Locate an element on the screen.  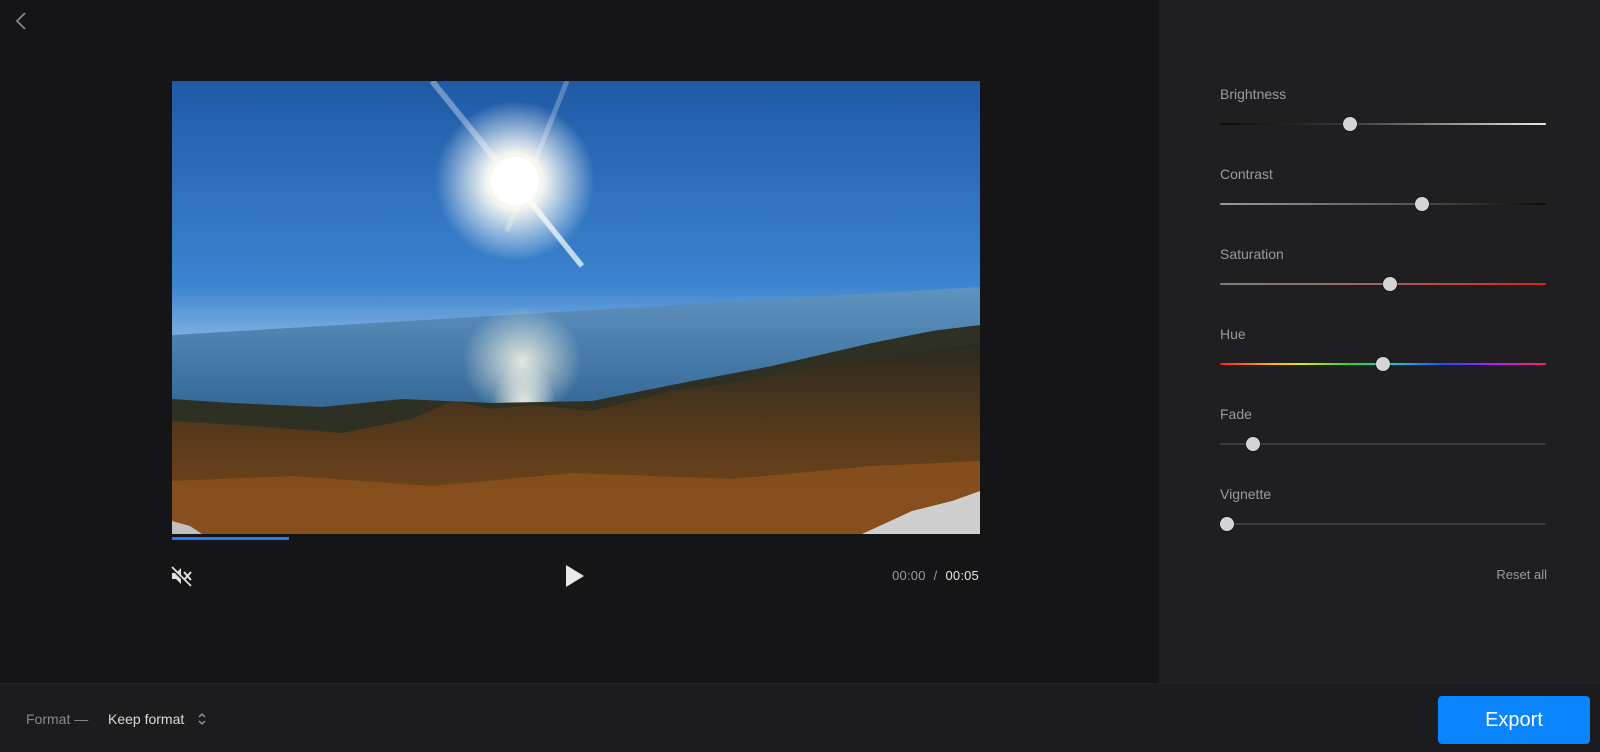
bottom-bar: Format — Keep format Export is located at coordinates (800, 717).